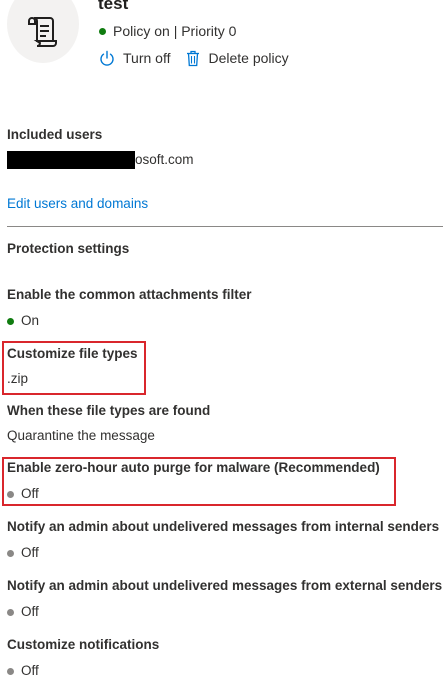  I want to click on setting-value-file-action: Quarantine the message, so click(81, 435).